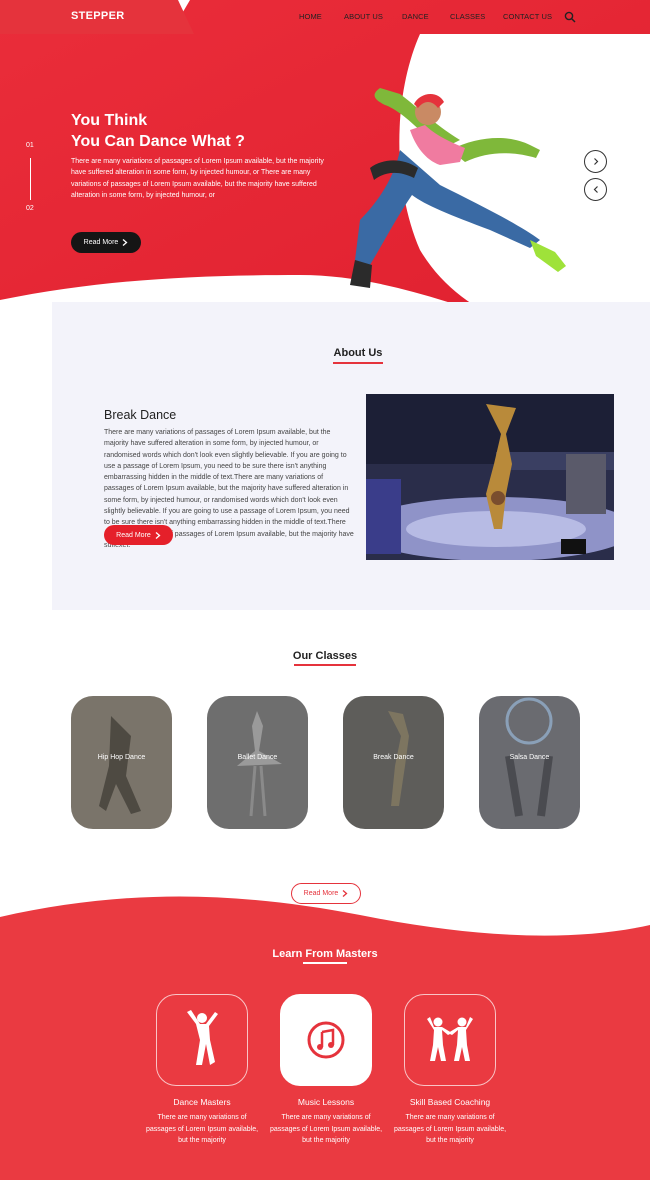 The image size is (650, 1180). I want to click on prev-slide-button, so click(595, 189).